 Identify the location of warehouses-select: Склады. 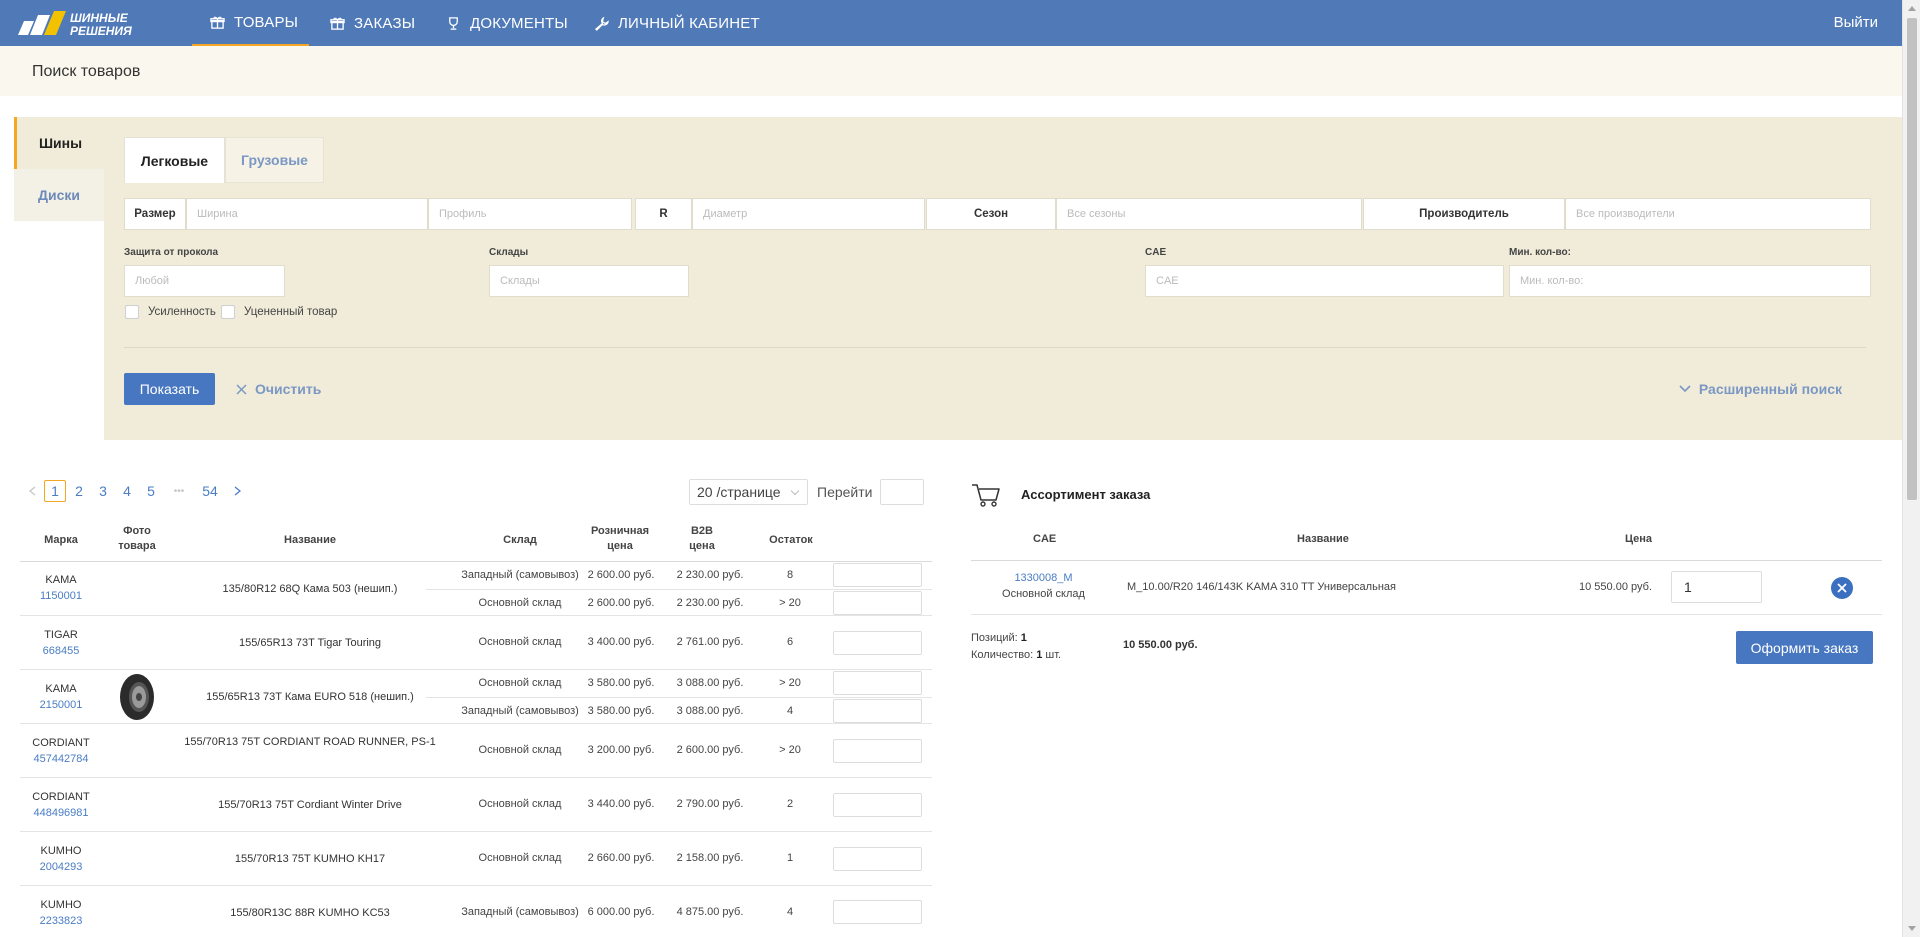
(589, 281).